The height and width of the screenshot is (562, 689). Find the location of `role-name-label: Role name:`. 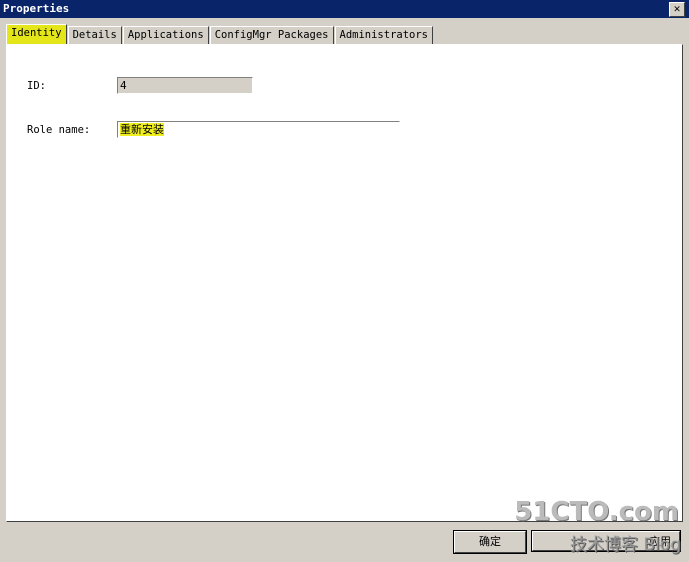

role-name-label: Role name: is located at coordinates (59, 130).